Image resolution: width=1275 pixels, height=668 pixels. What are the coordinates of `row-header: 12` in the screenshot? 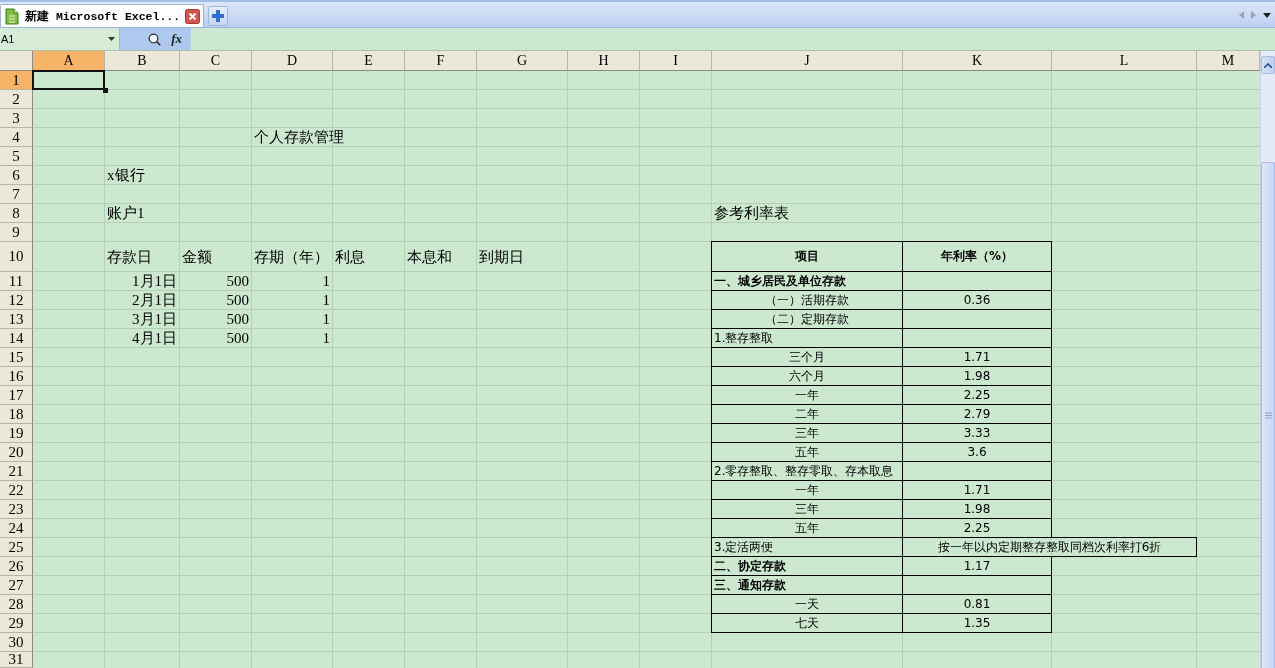 It's located at (16, 300).